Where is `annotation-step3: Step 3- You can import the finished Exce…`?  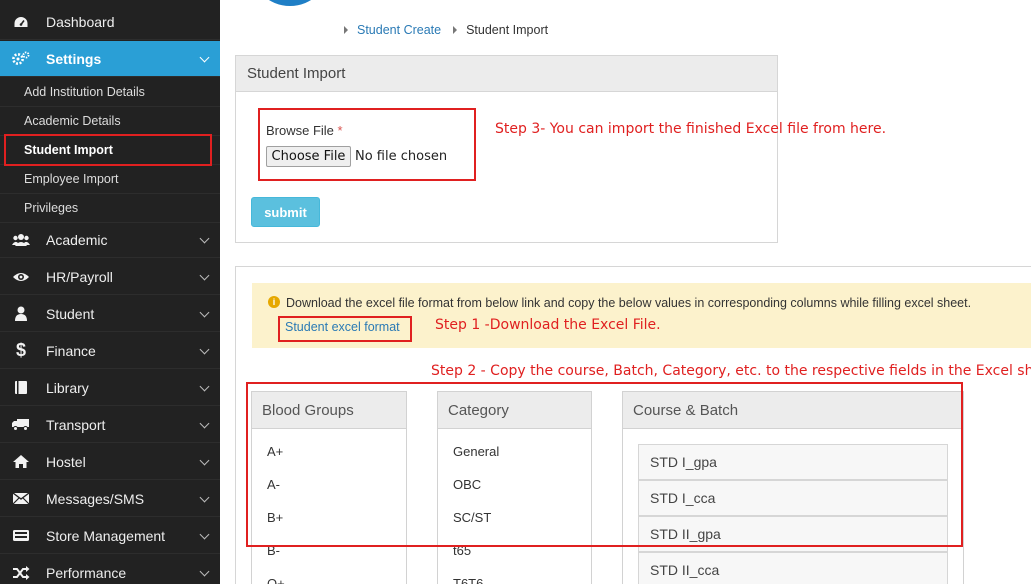
annotation-step3: Step 3- You can import the finished Exce… is located at coordinates (691, 129).